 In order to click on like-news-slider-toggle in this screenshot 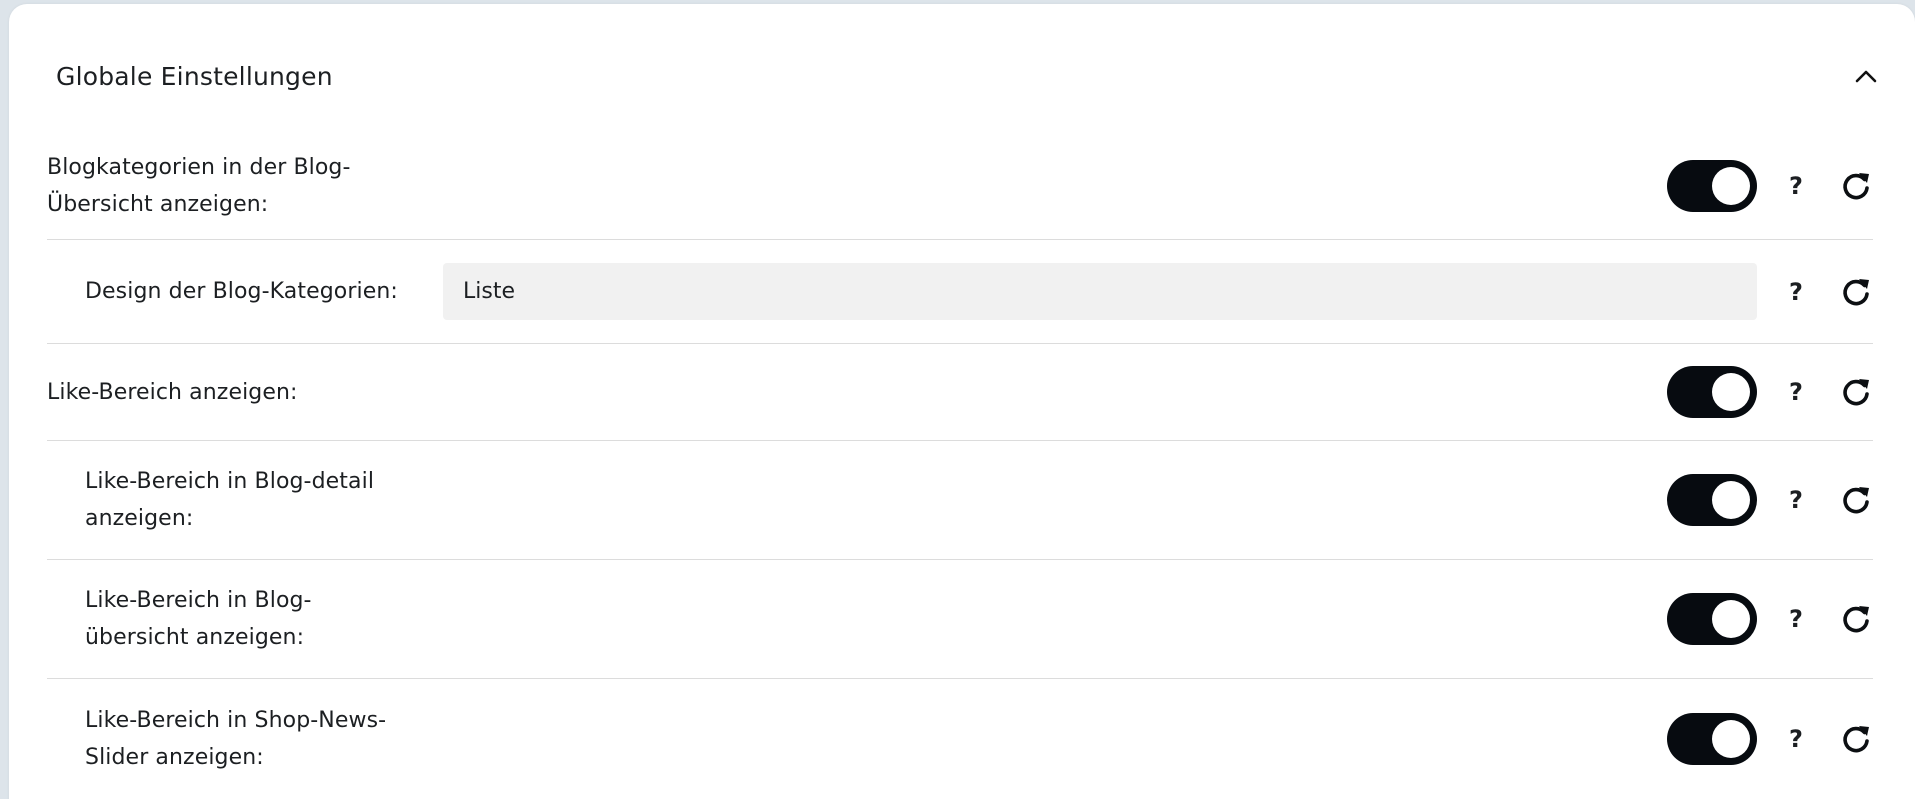, I will do `click(1712, 739)`.